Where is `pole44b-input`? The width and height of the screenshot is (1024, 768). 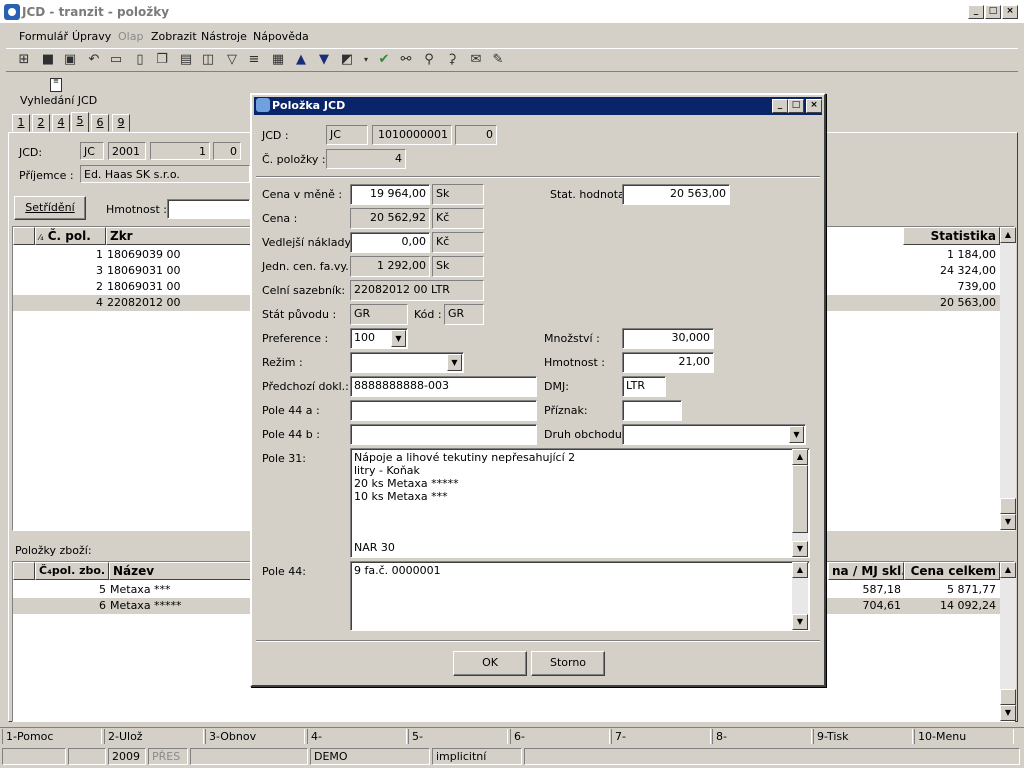
pole44b-input is located at coordinates (443, 434).